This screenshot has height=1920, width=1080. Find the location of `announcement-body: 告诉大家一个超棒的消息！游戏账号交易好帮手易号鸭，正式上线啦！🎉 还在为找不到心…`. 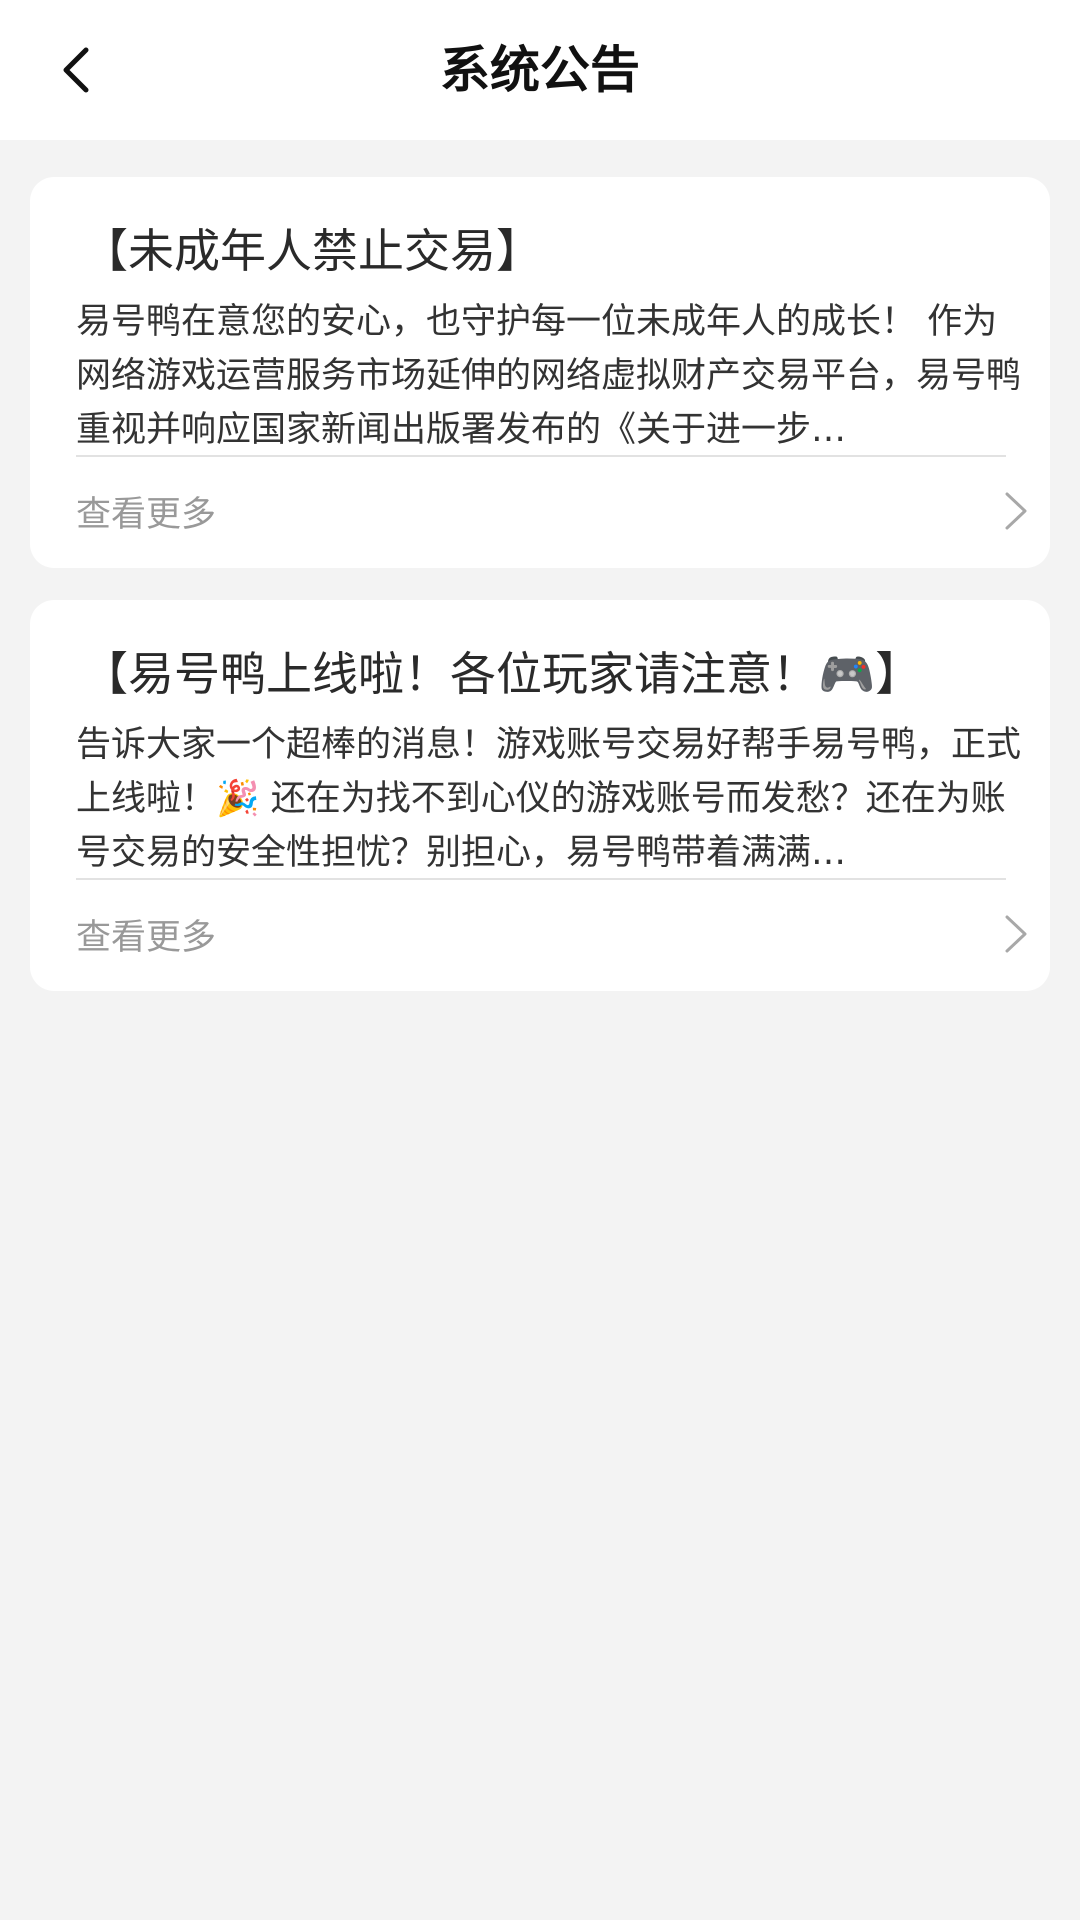

announcement-body: 告诉大家一个超棒的消息！游戏账号交易好帮手易号鸭，正式上线啦！🎉 还在为找不到心… is located at coordinates (549, 799).